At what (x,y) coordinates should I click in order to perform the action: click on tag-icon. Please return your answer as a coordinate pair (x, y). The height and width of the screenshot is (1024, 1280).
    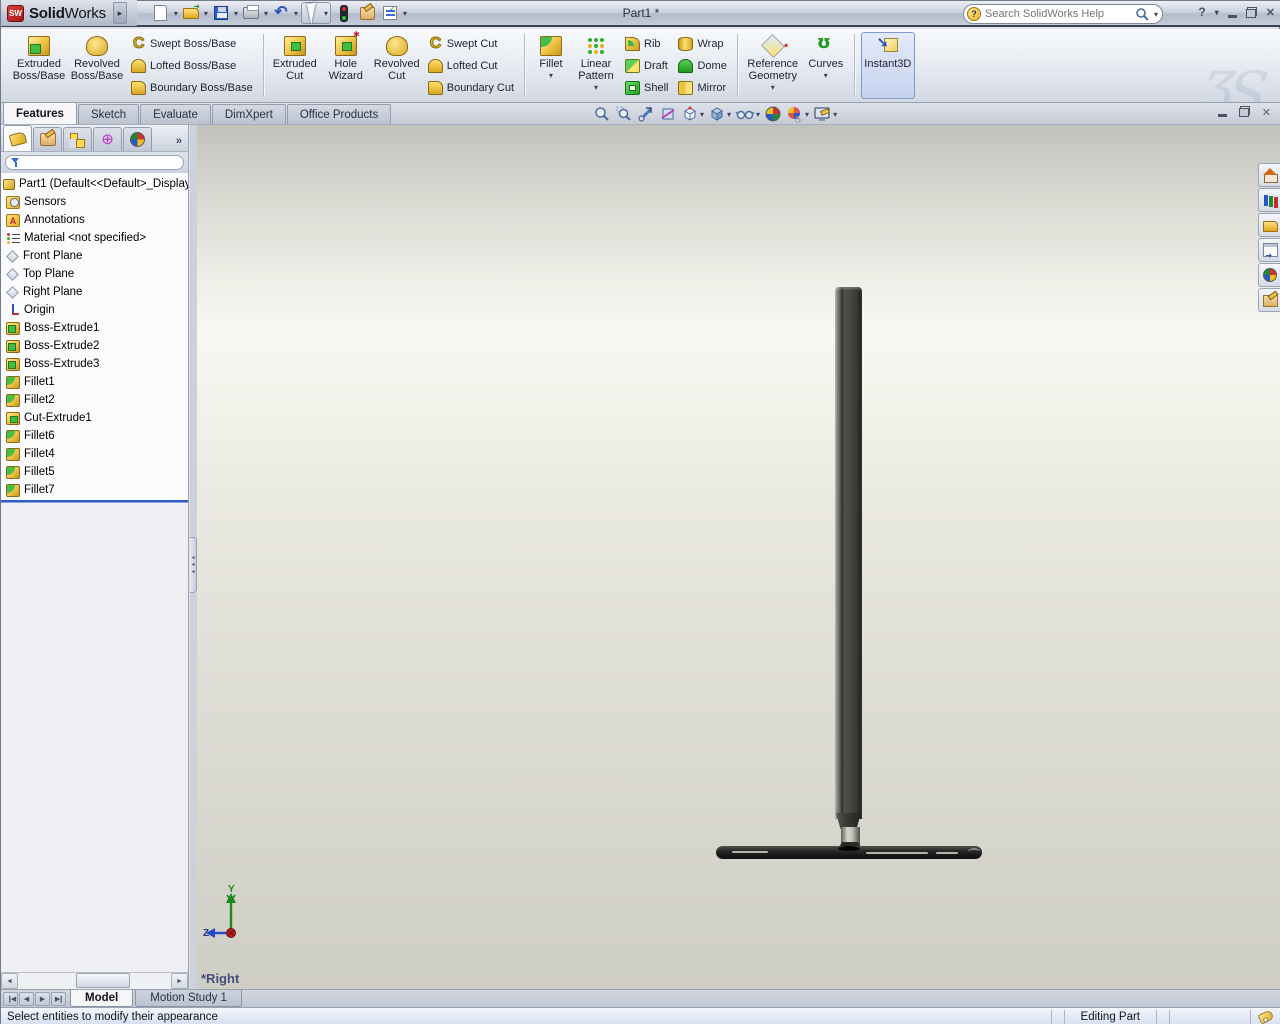
    Looking at the image, I should click on (1266, 1016).